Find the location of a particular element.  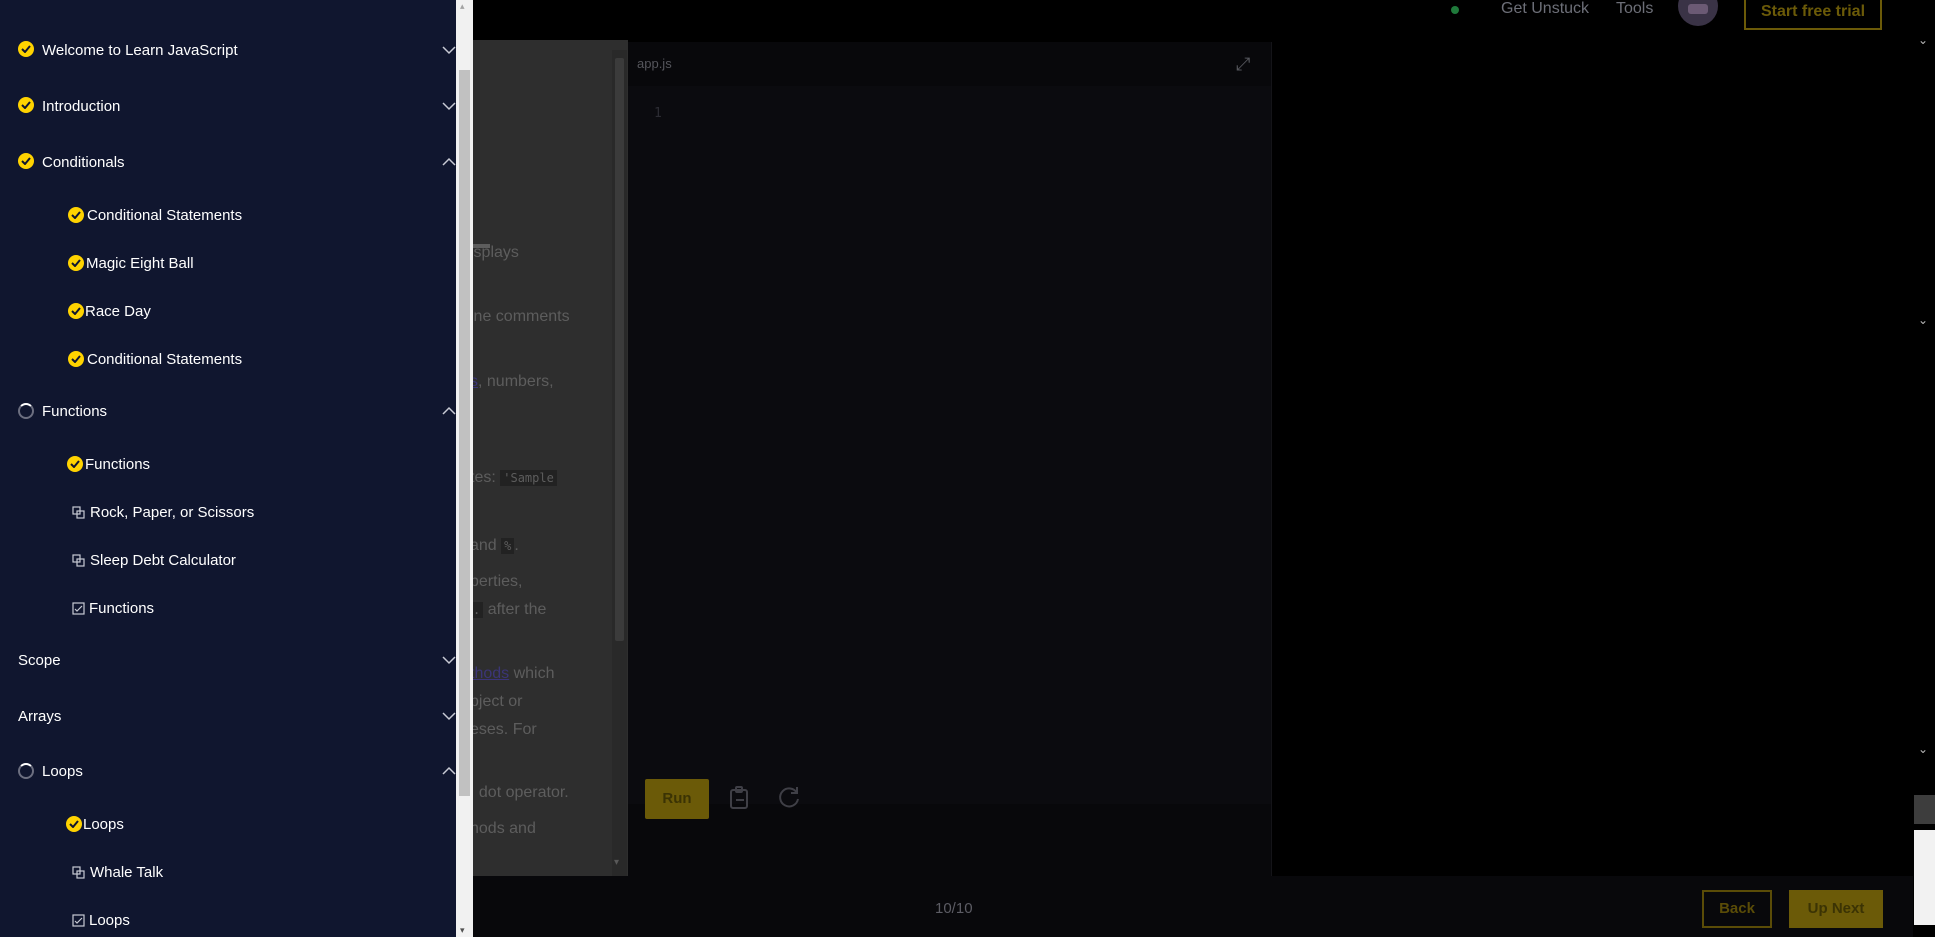

module-label: Welcome to Learn JavaScript is located at coordinates (140, 50).